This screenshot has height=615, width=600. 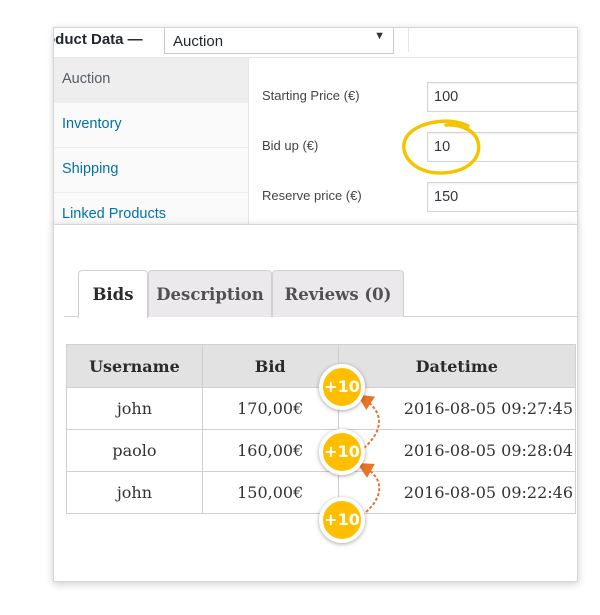 I want to click on cell-bid: 160,00€, so click(x=270, y=450).